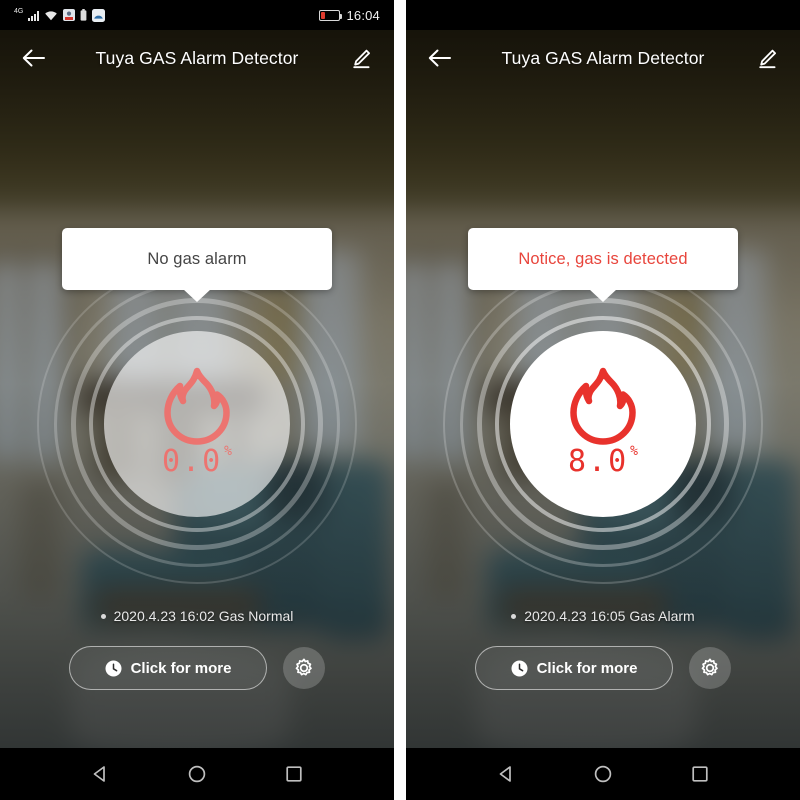  I want to click on gauge-inner-disc: 0.0 %, so click(197, 424).